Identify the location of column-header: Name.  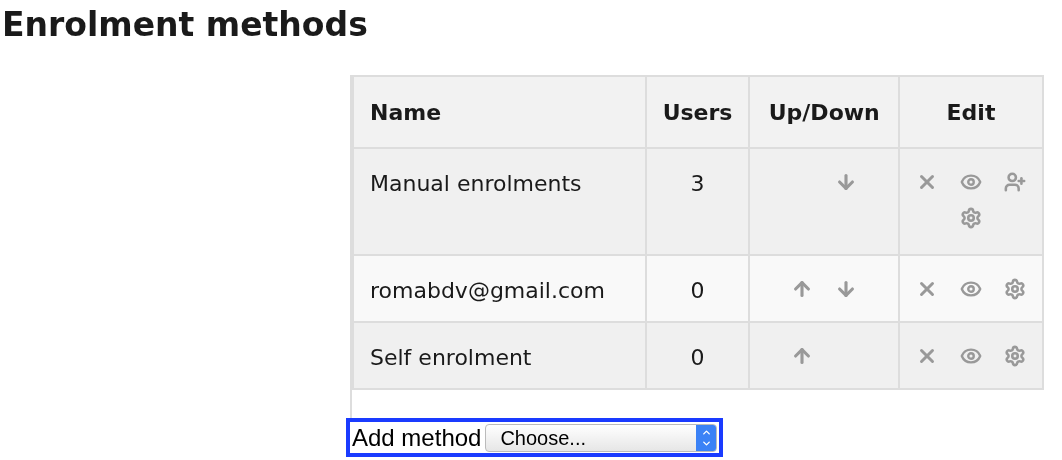
(499, 112).